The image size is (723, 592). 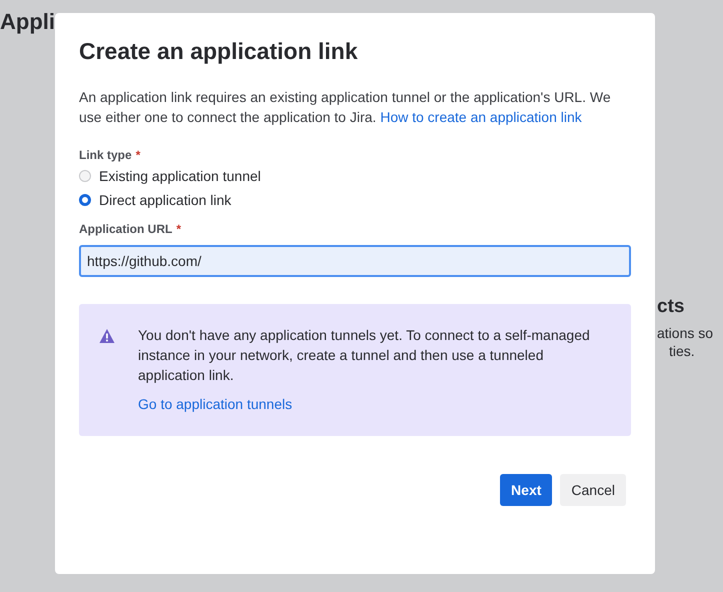 I want to click on cancel-button: Cancel, so click(x=593, y=490).